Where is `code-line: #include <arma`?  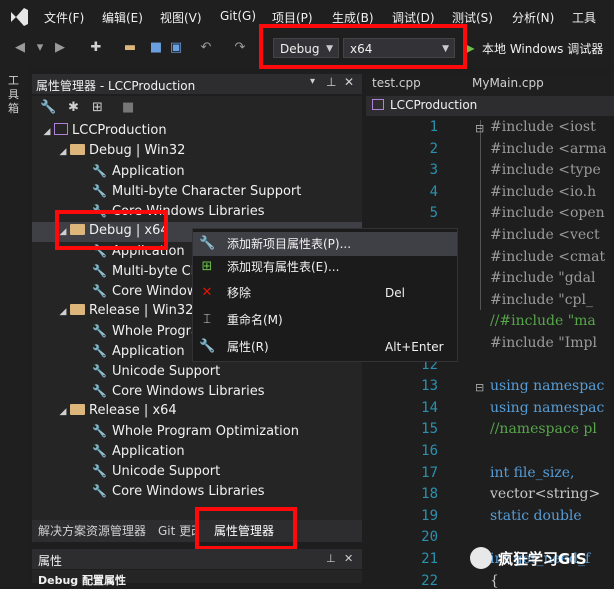 code-line: #include <arma is located at coordinates (548, 149).